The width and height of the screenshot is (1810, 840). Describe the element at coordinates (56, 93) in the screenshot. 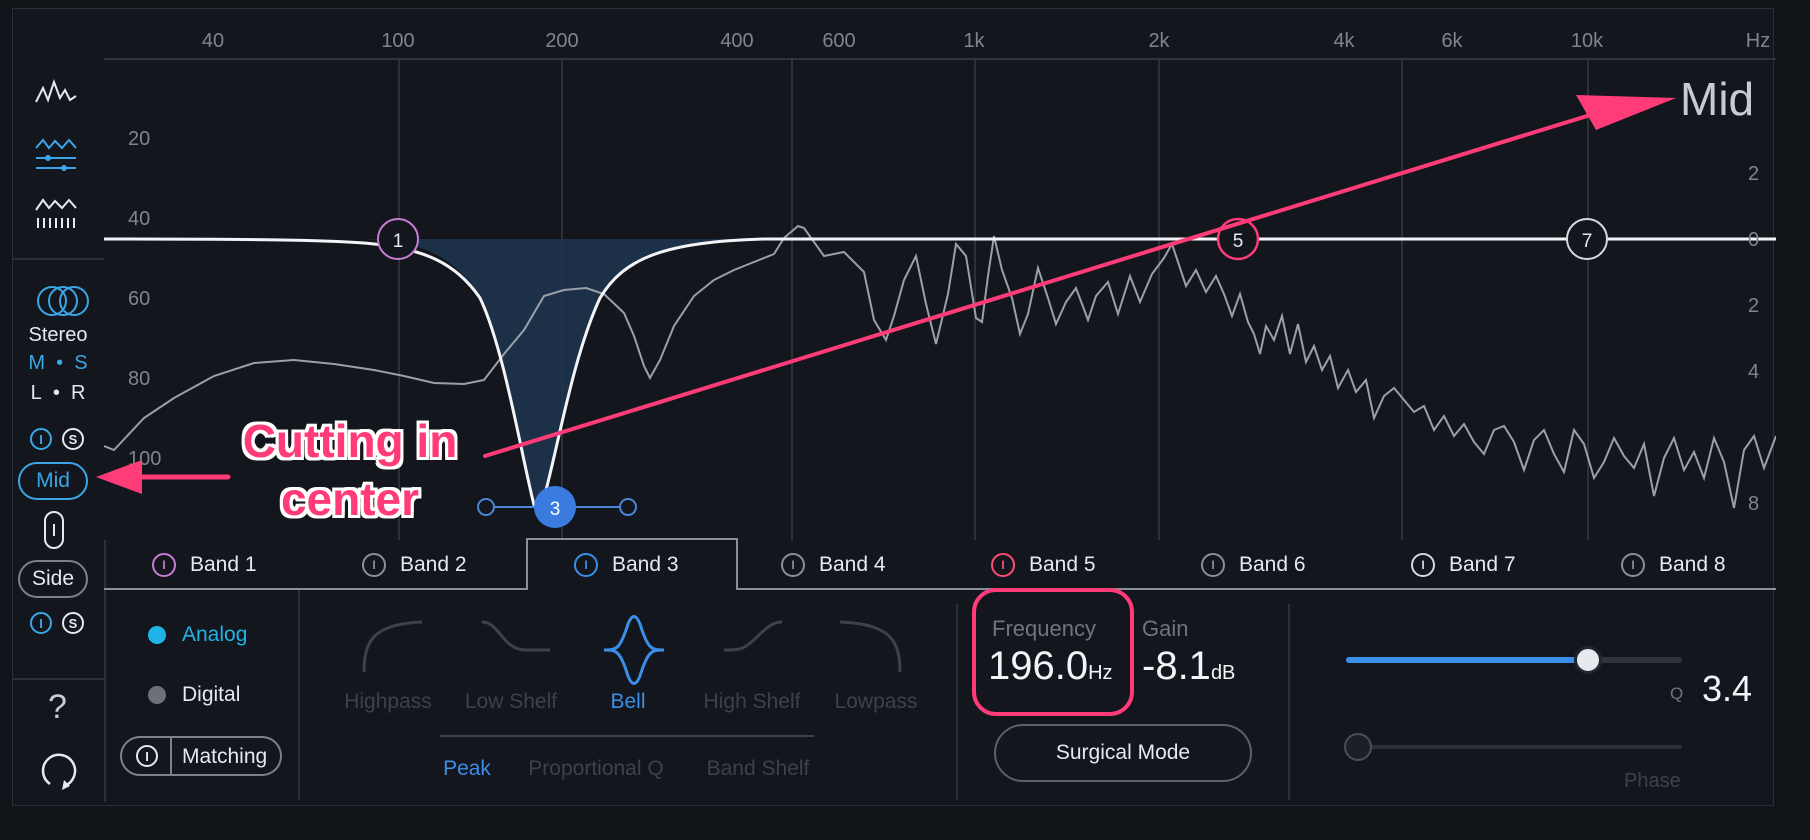

I see `spectrum-view-icon` at that location.